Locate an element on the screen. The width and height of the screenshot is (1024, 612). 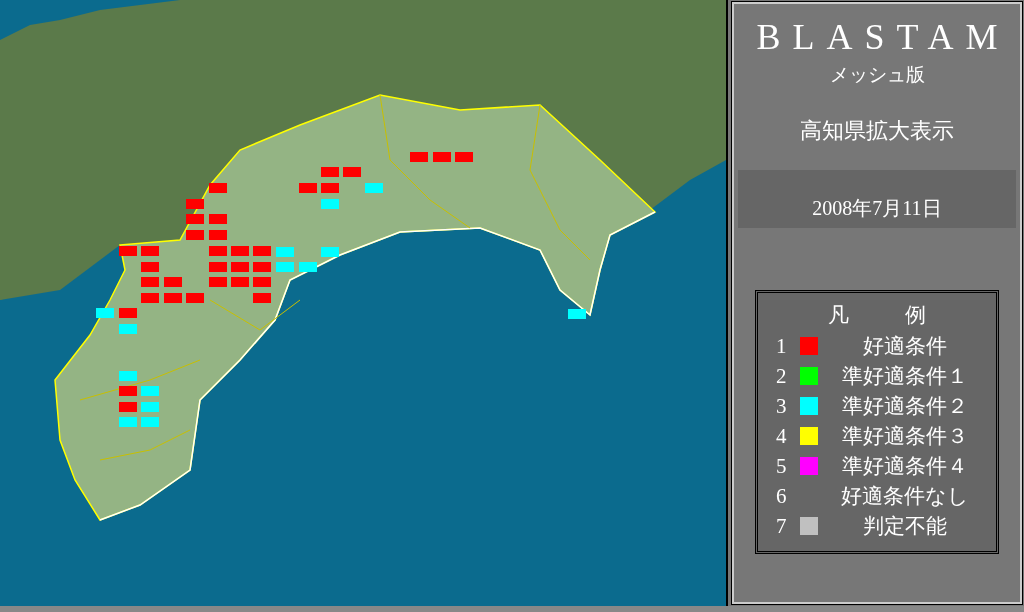
legend-label: 準好適条件４ is located at coordinates (905, 466).